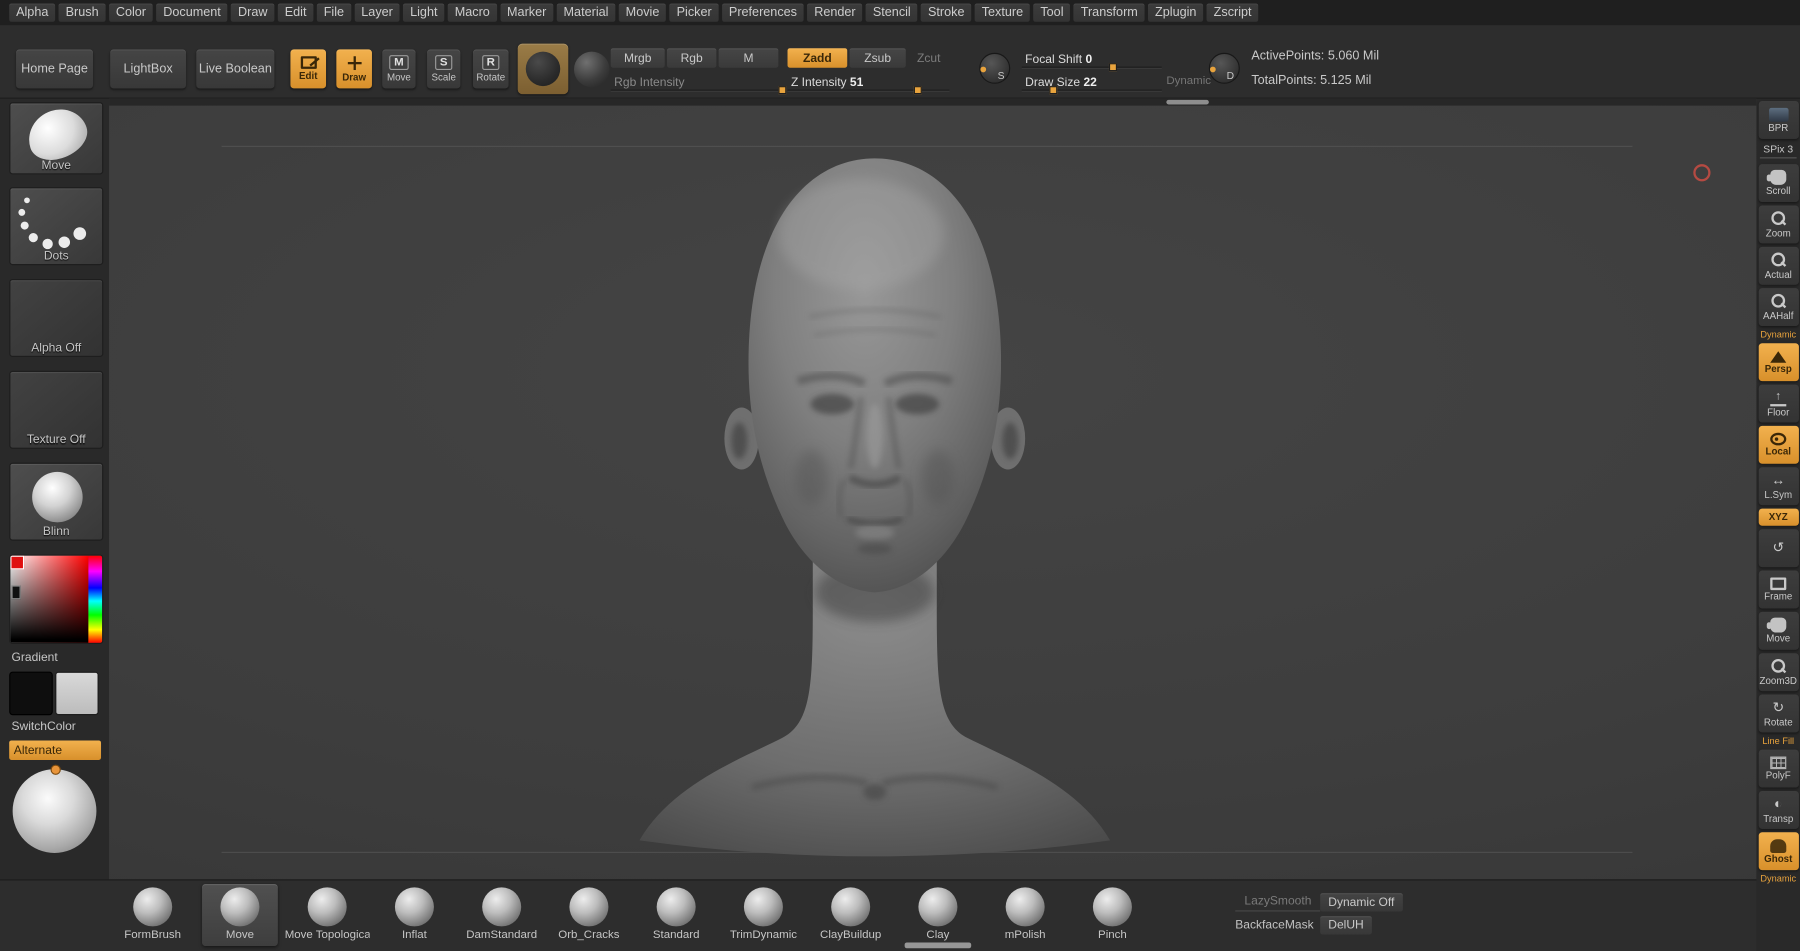 This screenshot has width=1800, height=951. Describe the element at coordinates (95, 599) in the screenshot. I see `hue-strip` at that location.